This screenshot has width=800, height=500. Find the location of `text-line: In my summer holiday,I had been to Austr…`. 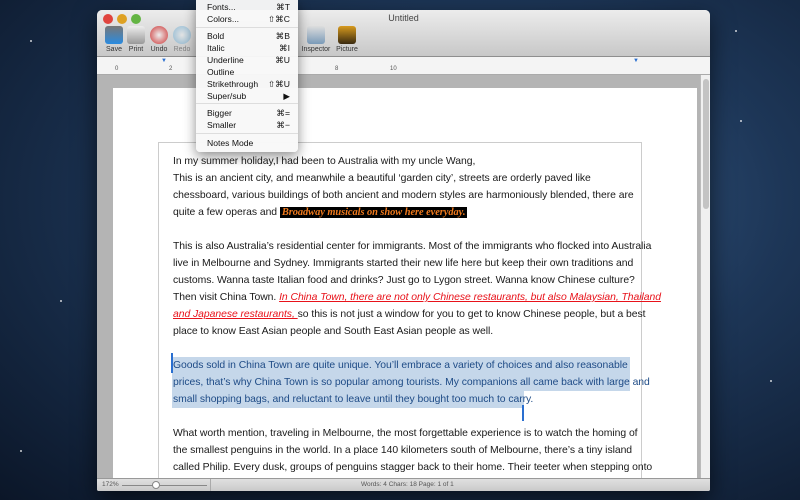

text-line: In my summer holiday,I had been to Austr… is located at coordinates (324, 161).